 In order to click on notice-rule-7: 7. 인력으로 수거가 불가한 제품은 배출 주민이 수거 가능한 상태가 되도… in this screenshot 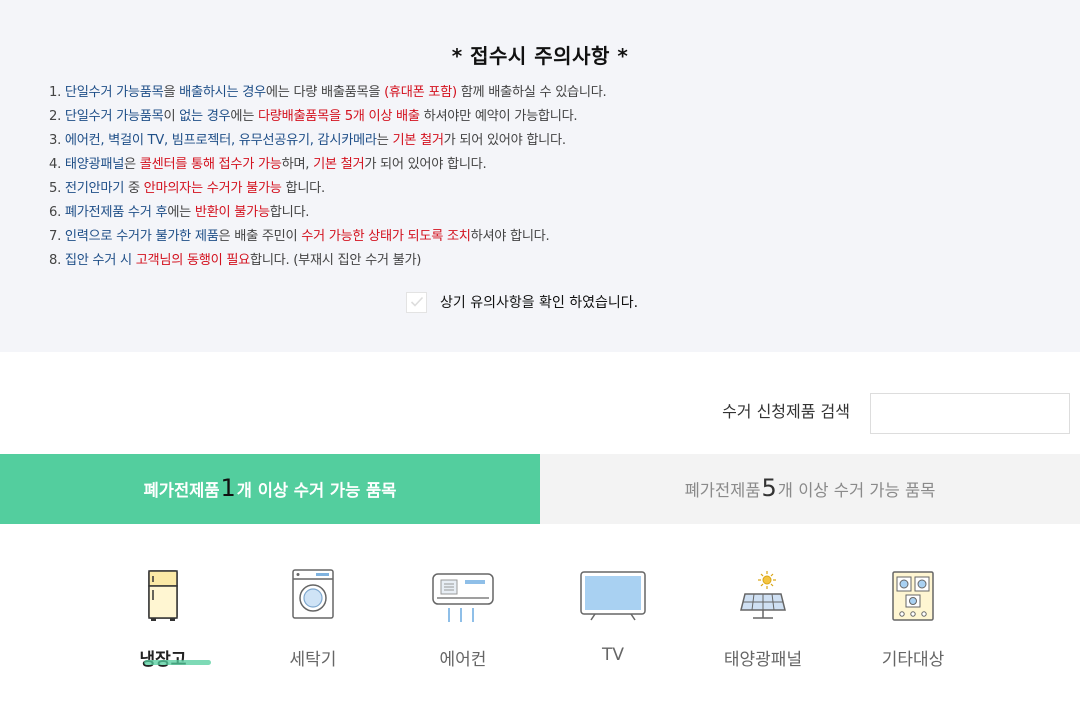, I will do `click(327, 238)`.